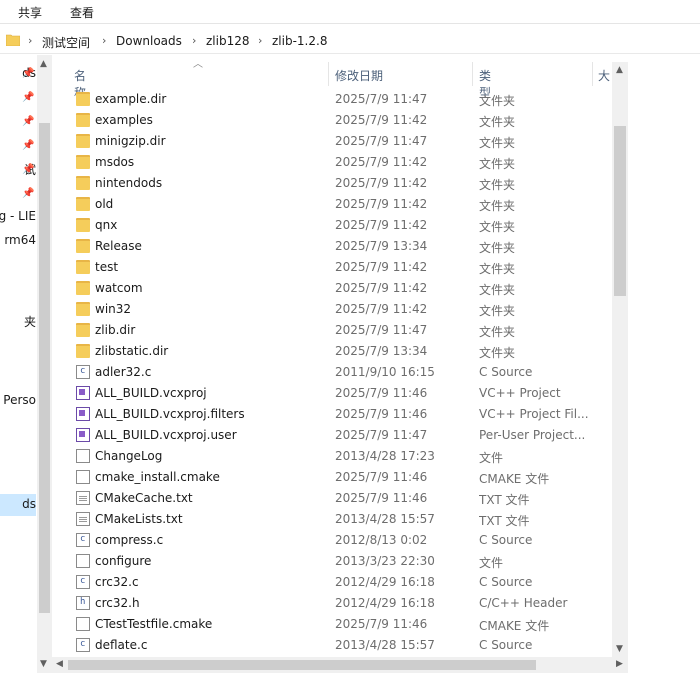 The width and height of the screenshot is (700, 673). I want to click on file-name: example.dir, so click(131, 99).